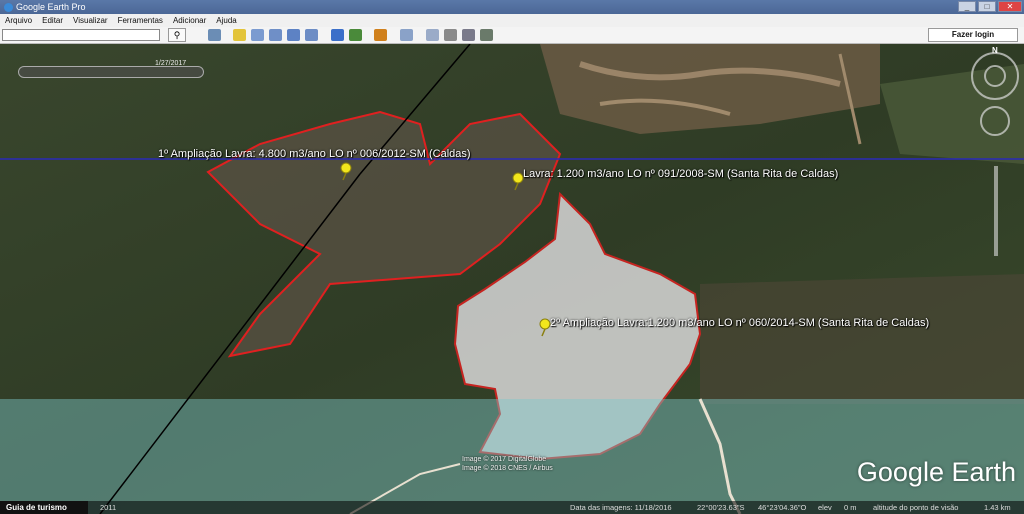  What do you see at coordinates (967, 6) in the screenshot?
I see `minimize-button: _` at bounding box center [967, 6].